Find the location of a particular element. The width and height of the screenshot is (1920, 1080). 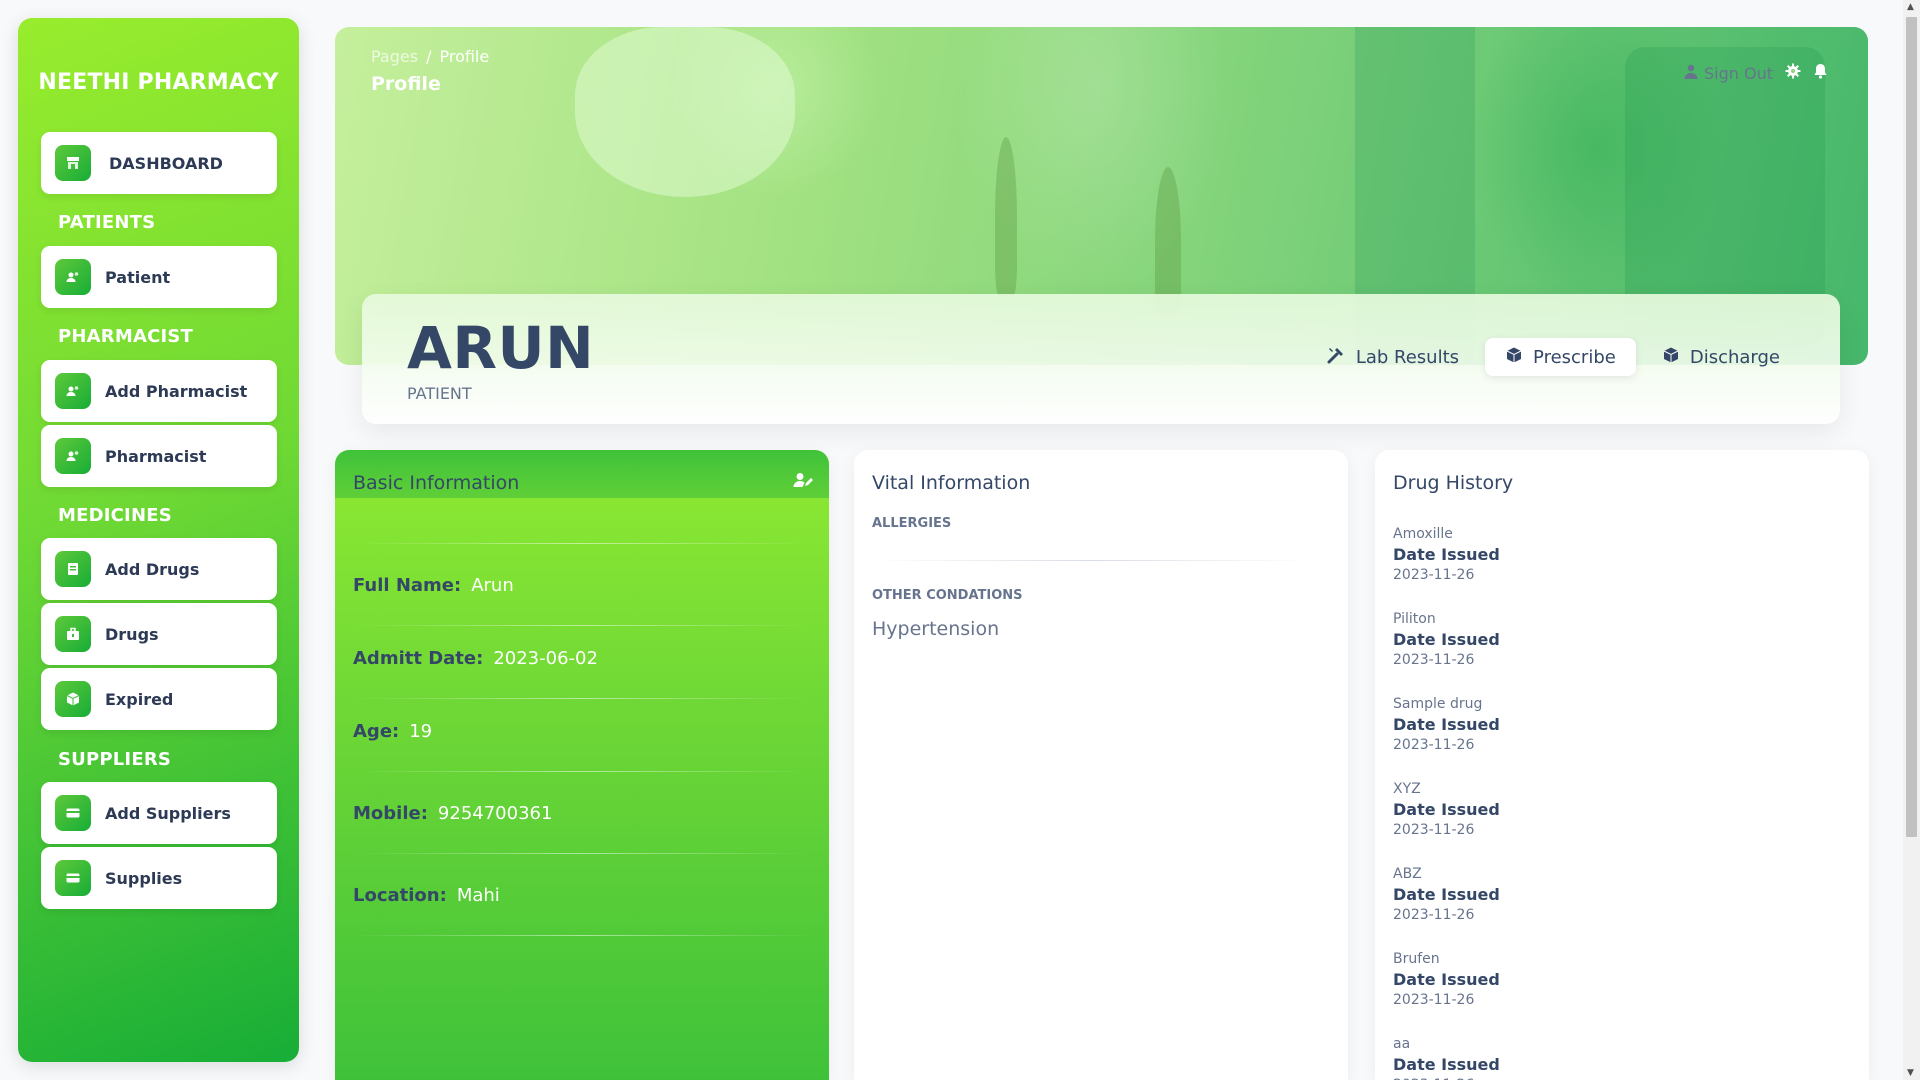

tab-lab-results: Lab Results is located at coordinates (1392, 357).